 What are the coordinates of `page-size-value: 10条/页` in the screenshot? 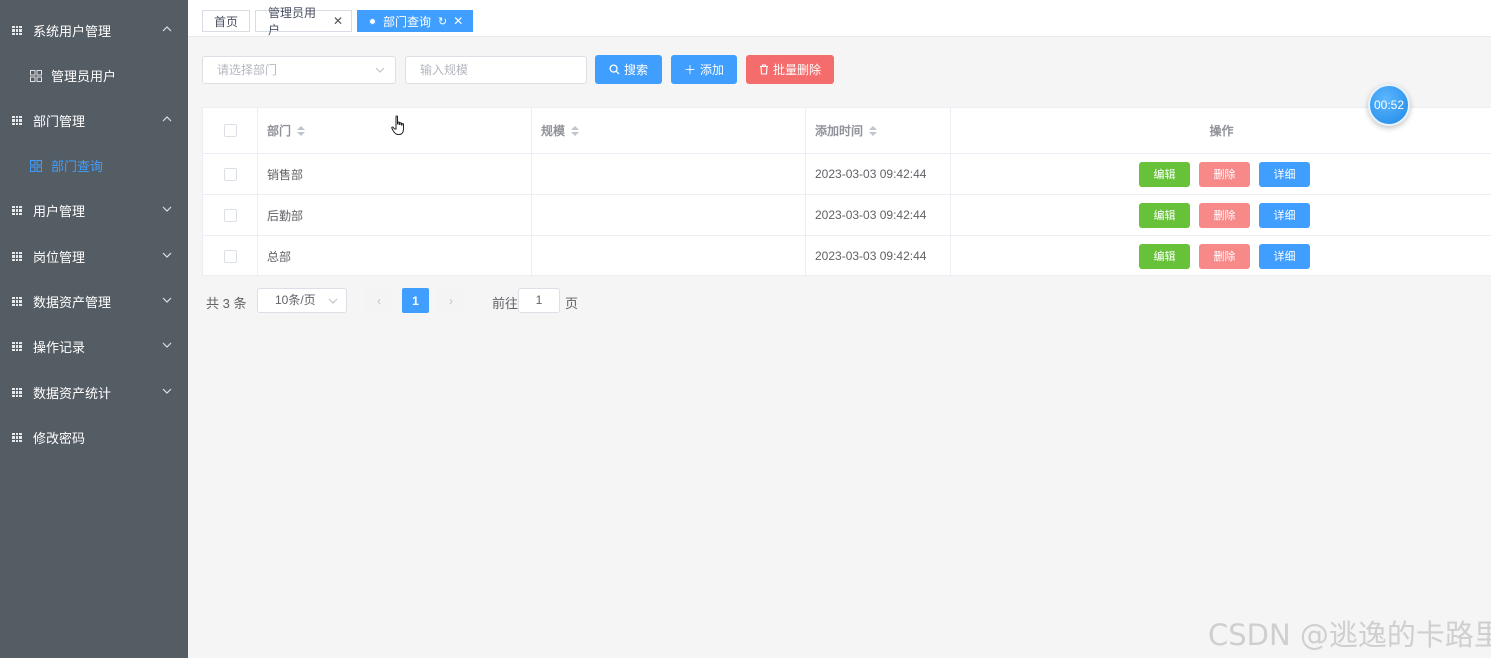 It's located at (295, 300).